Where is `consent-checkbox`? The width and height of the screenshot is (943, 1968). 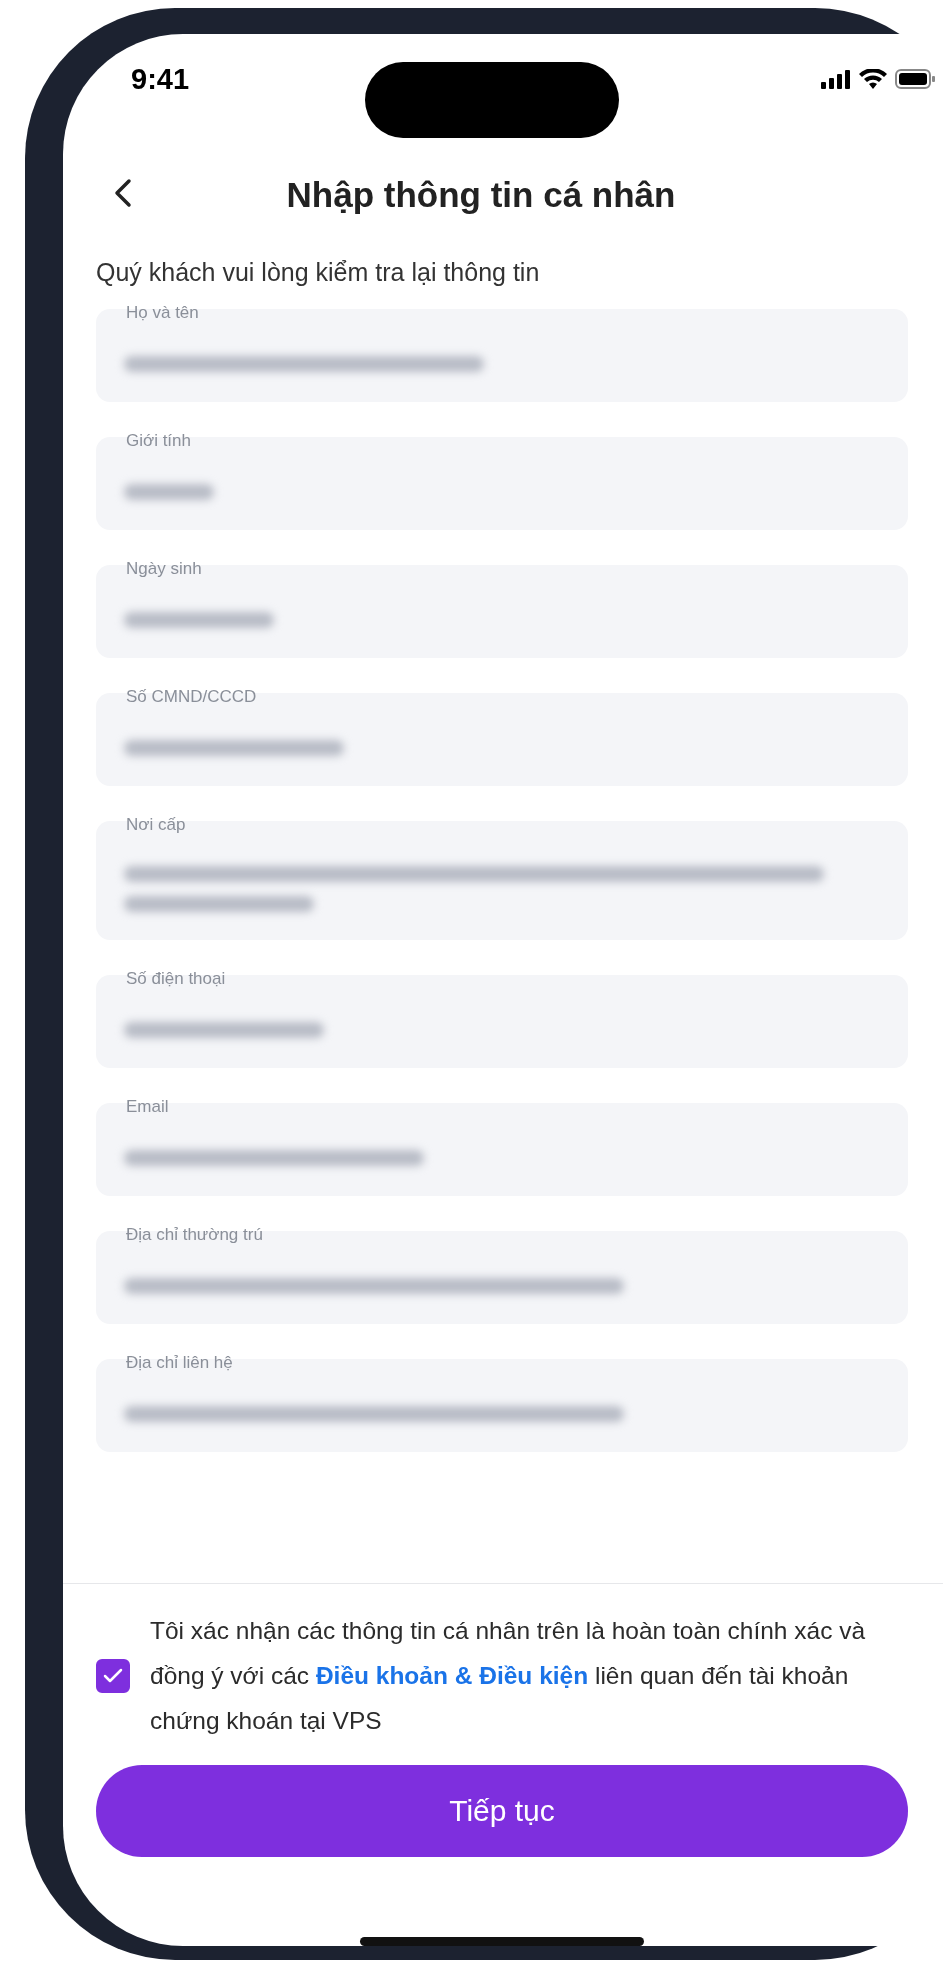 consent-checkbox is located at coordinates (113, 1675).